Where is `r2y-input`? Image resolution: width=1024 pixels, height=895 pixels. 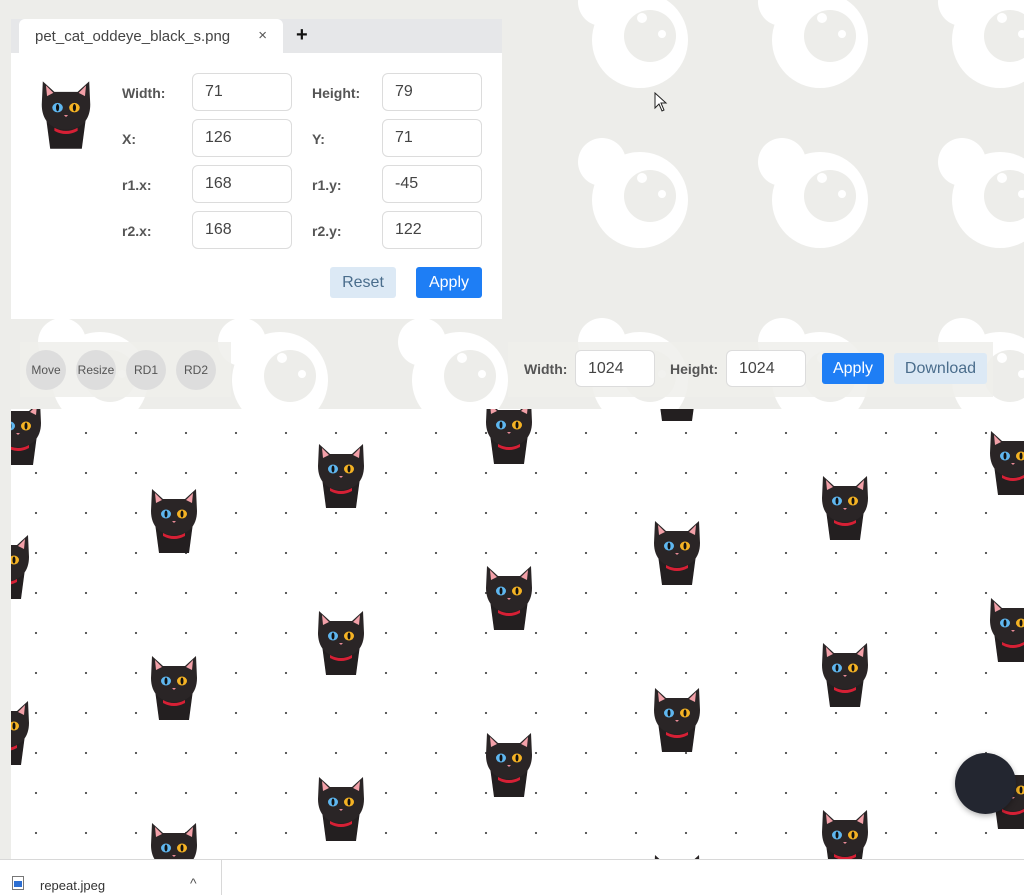
r2y-input is located at coordinates (432, 230).